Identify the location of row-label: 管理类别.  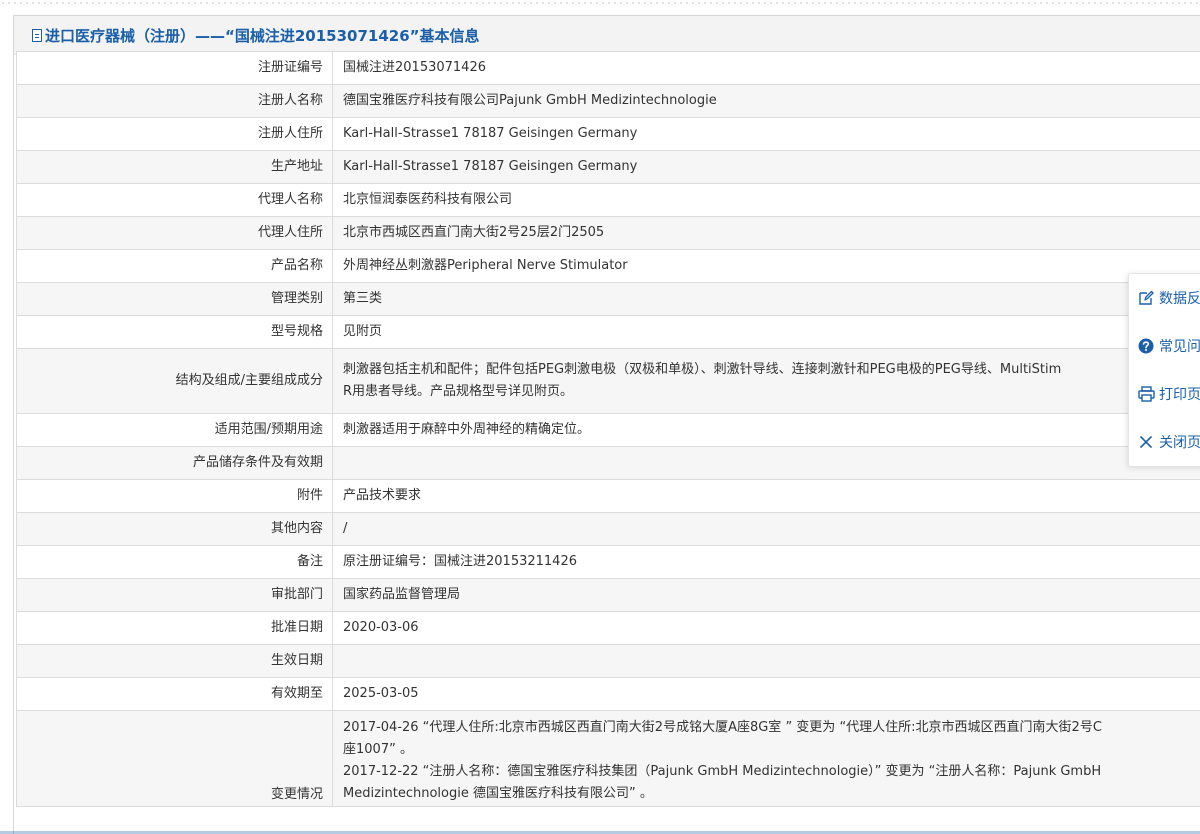
(174, 299).